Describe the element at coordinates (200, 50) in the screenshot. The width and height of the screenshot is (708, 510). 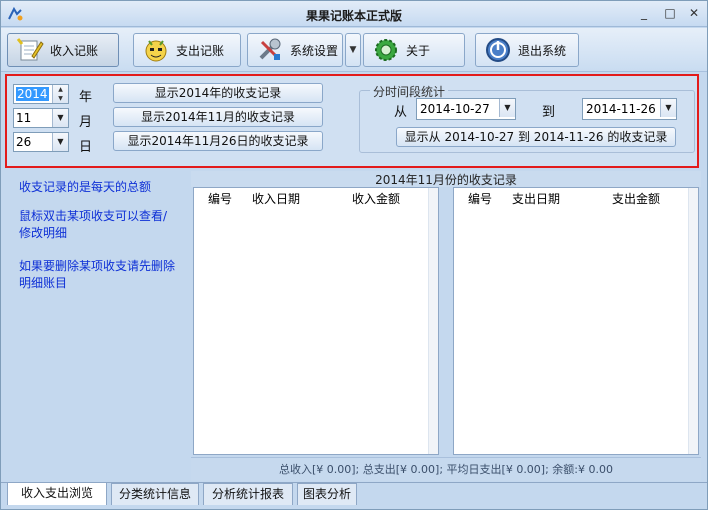
I see `expense-entry-label: 支出记账` at that location.